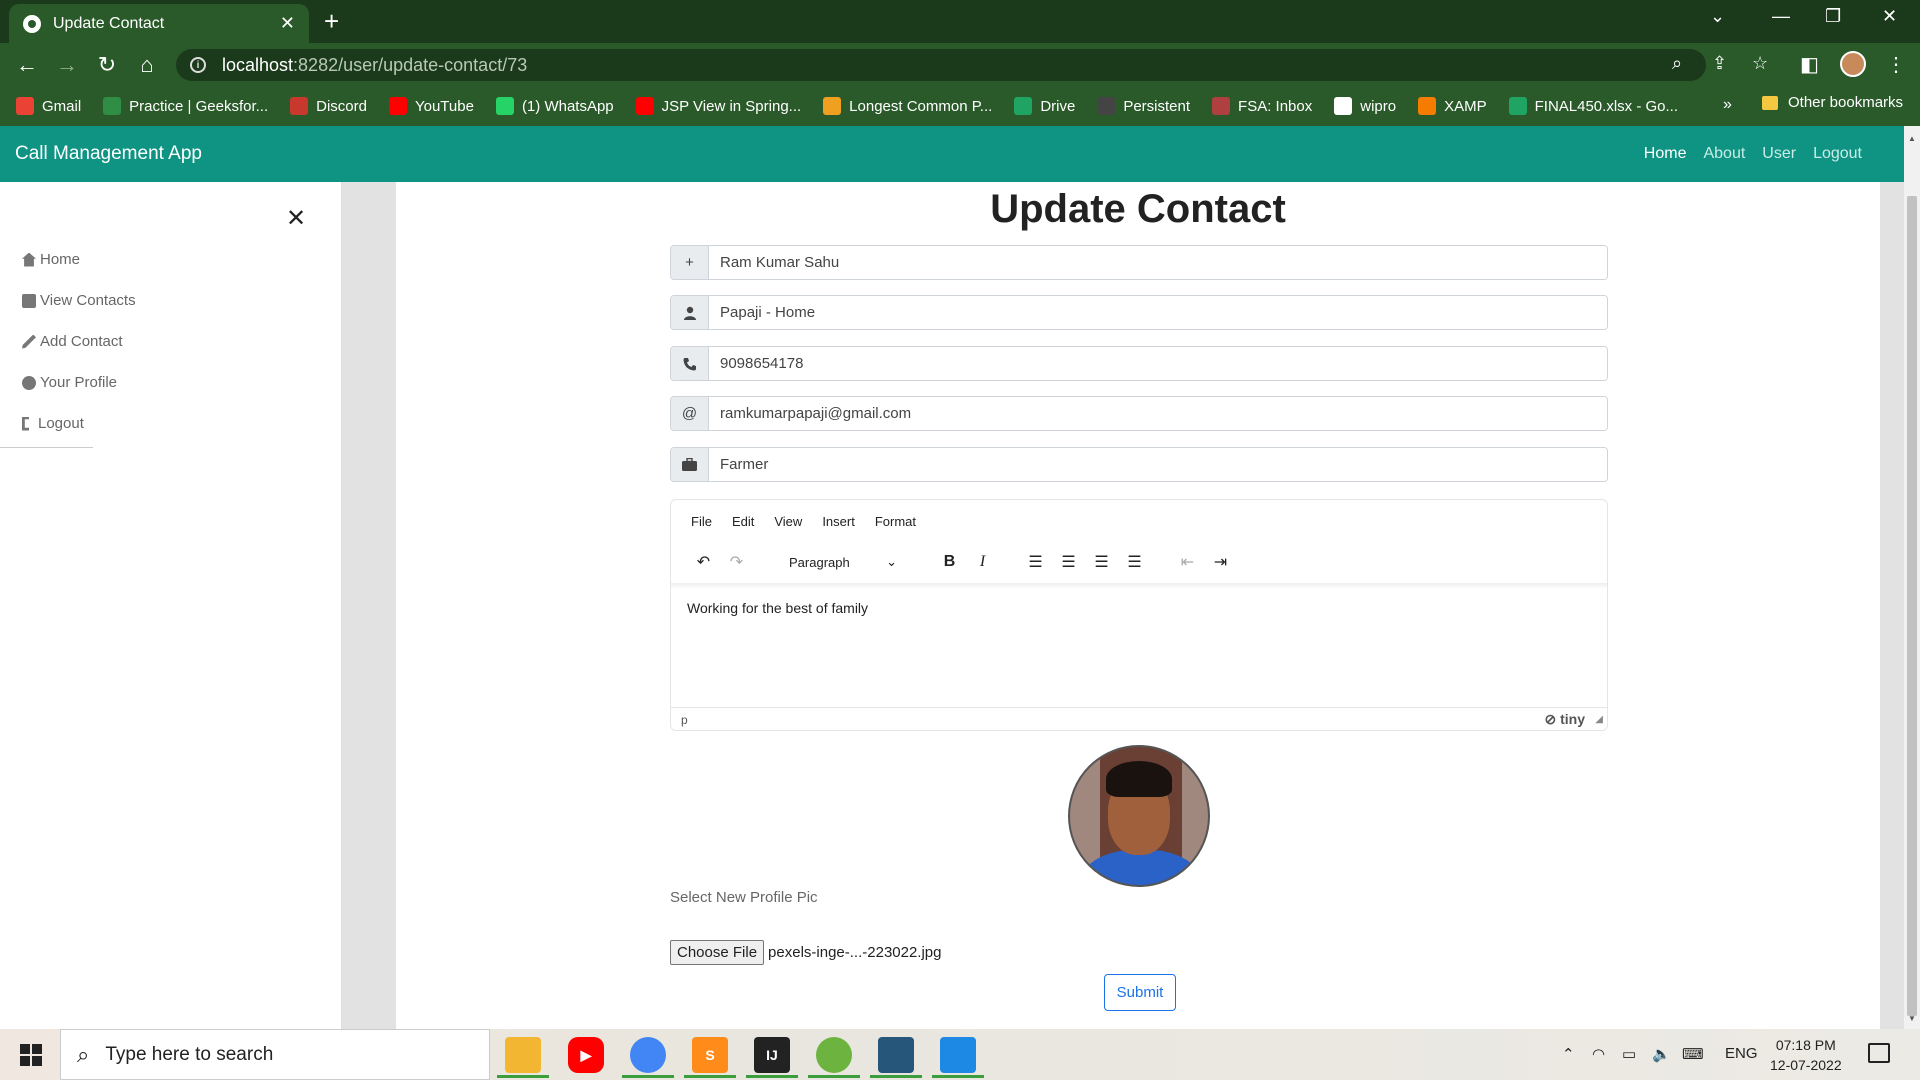 This screenshot has width=1920, height=1080. What do you see at coordinates (1035, 562) in the screenshot?
I see `align-left-icon: ☰` at bounding box center [1035, 562].